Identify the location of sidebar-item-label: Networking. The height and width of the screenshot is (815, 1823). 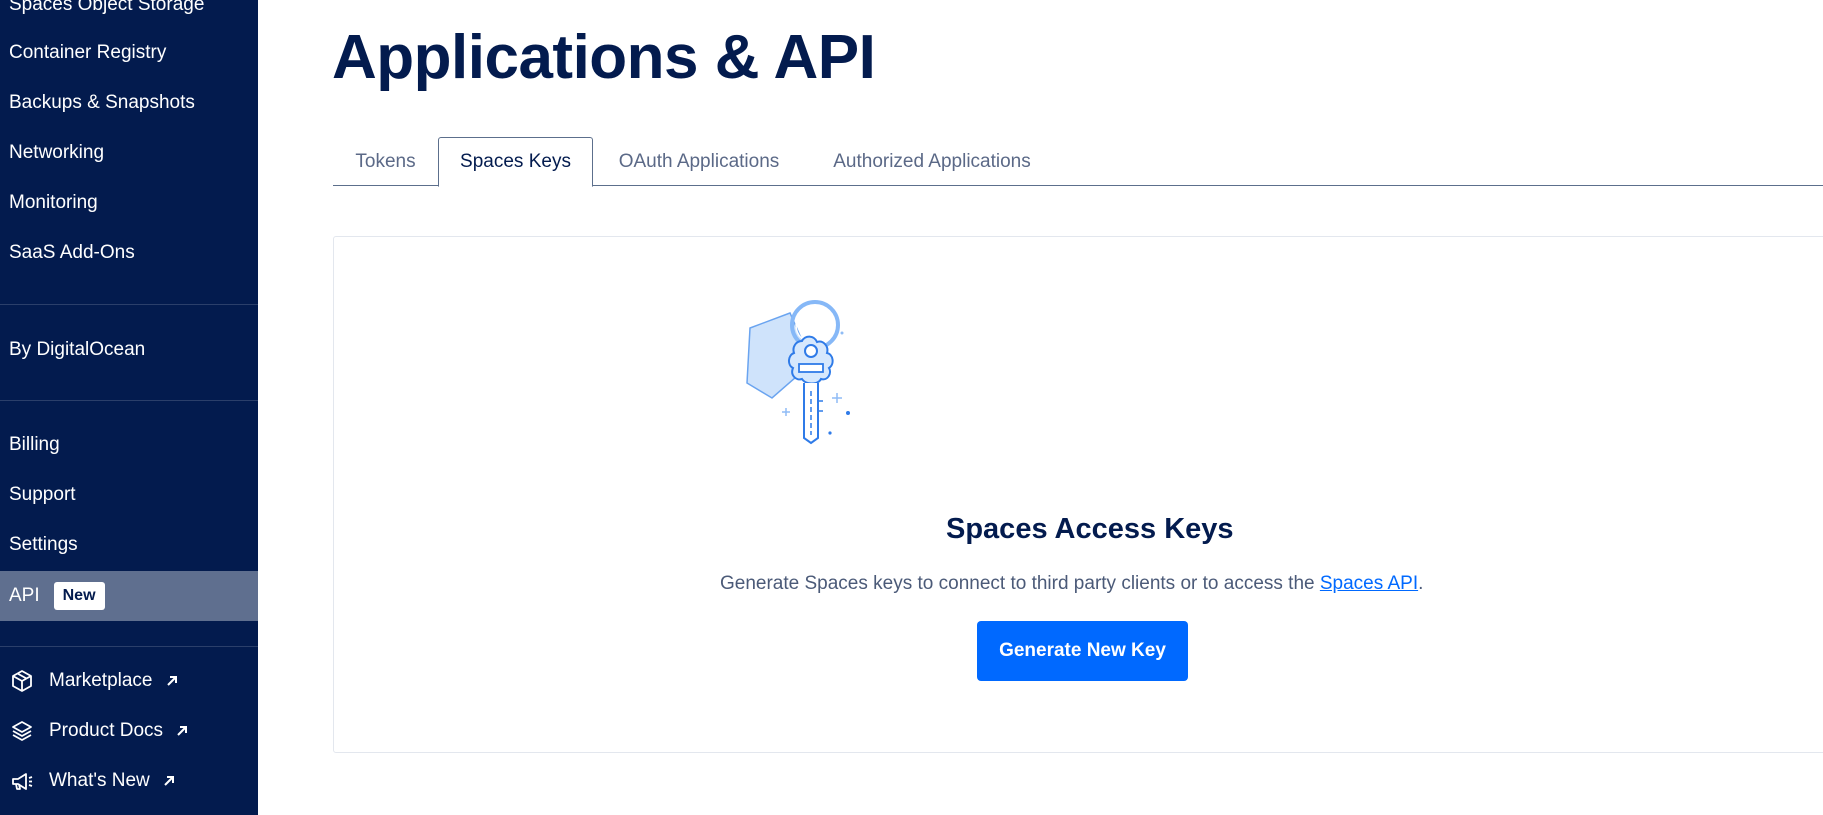
(57, 152).